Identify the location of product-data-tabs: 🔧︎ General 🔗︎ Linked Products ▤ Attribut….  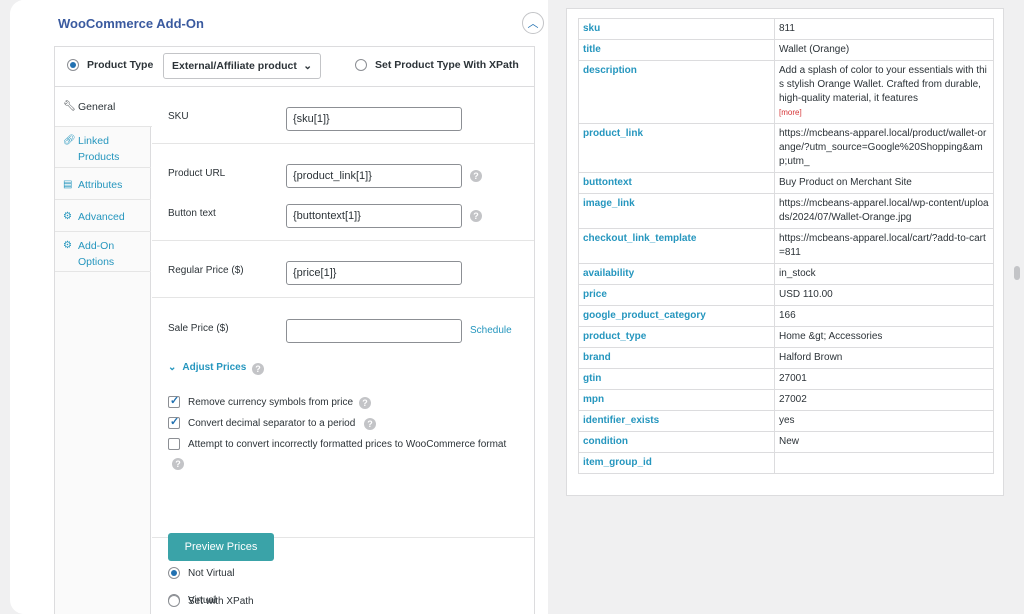
(103, 350).